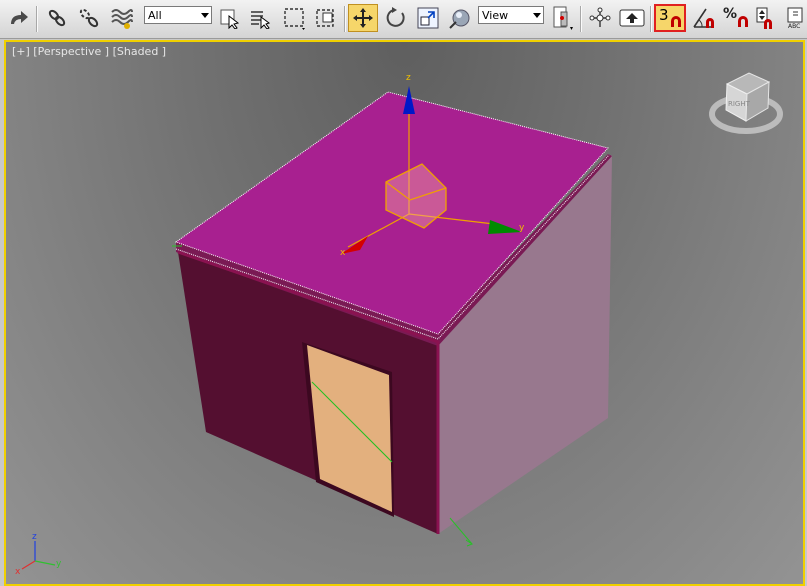 Image resolution: width=807 pixels, height=586 pixels. I want to click on select-by-name-icon, so click(259, 18).